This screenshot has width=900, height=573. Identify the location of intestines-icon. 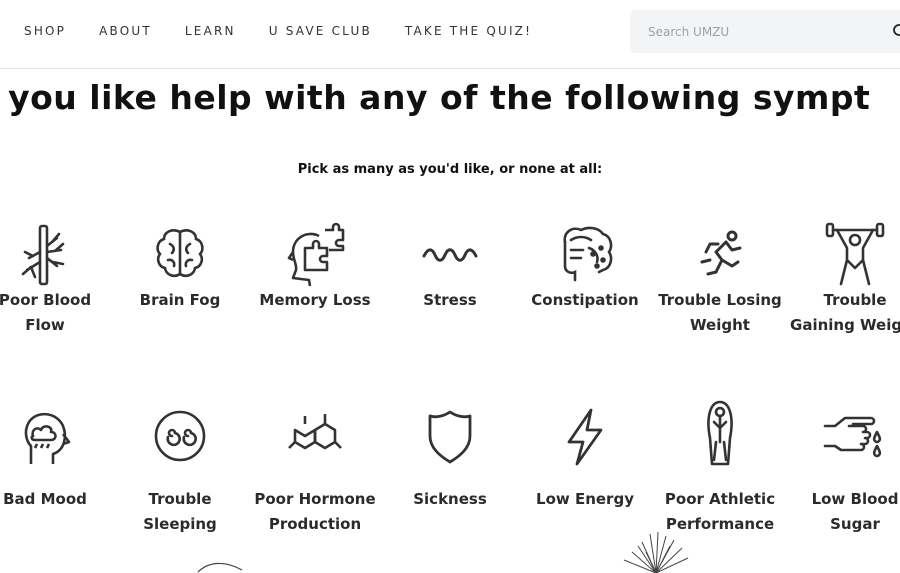
(588, 254).